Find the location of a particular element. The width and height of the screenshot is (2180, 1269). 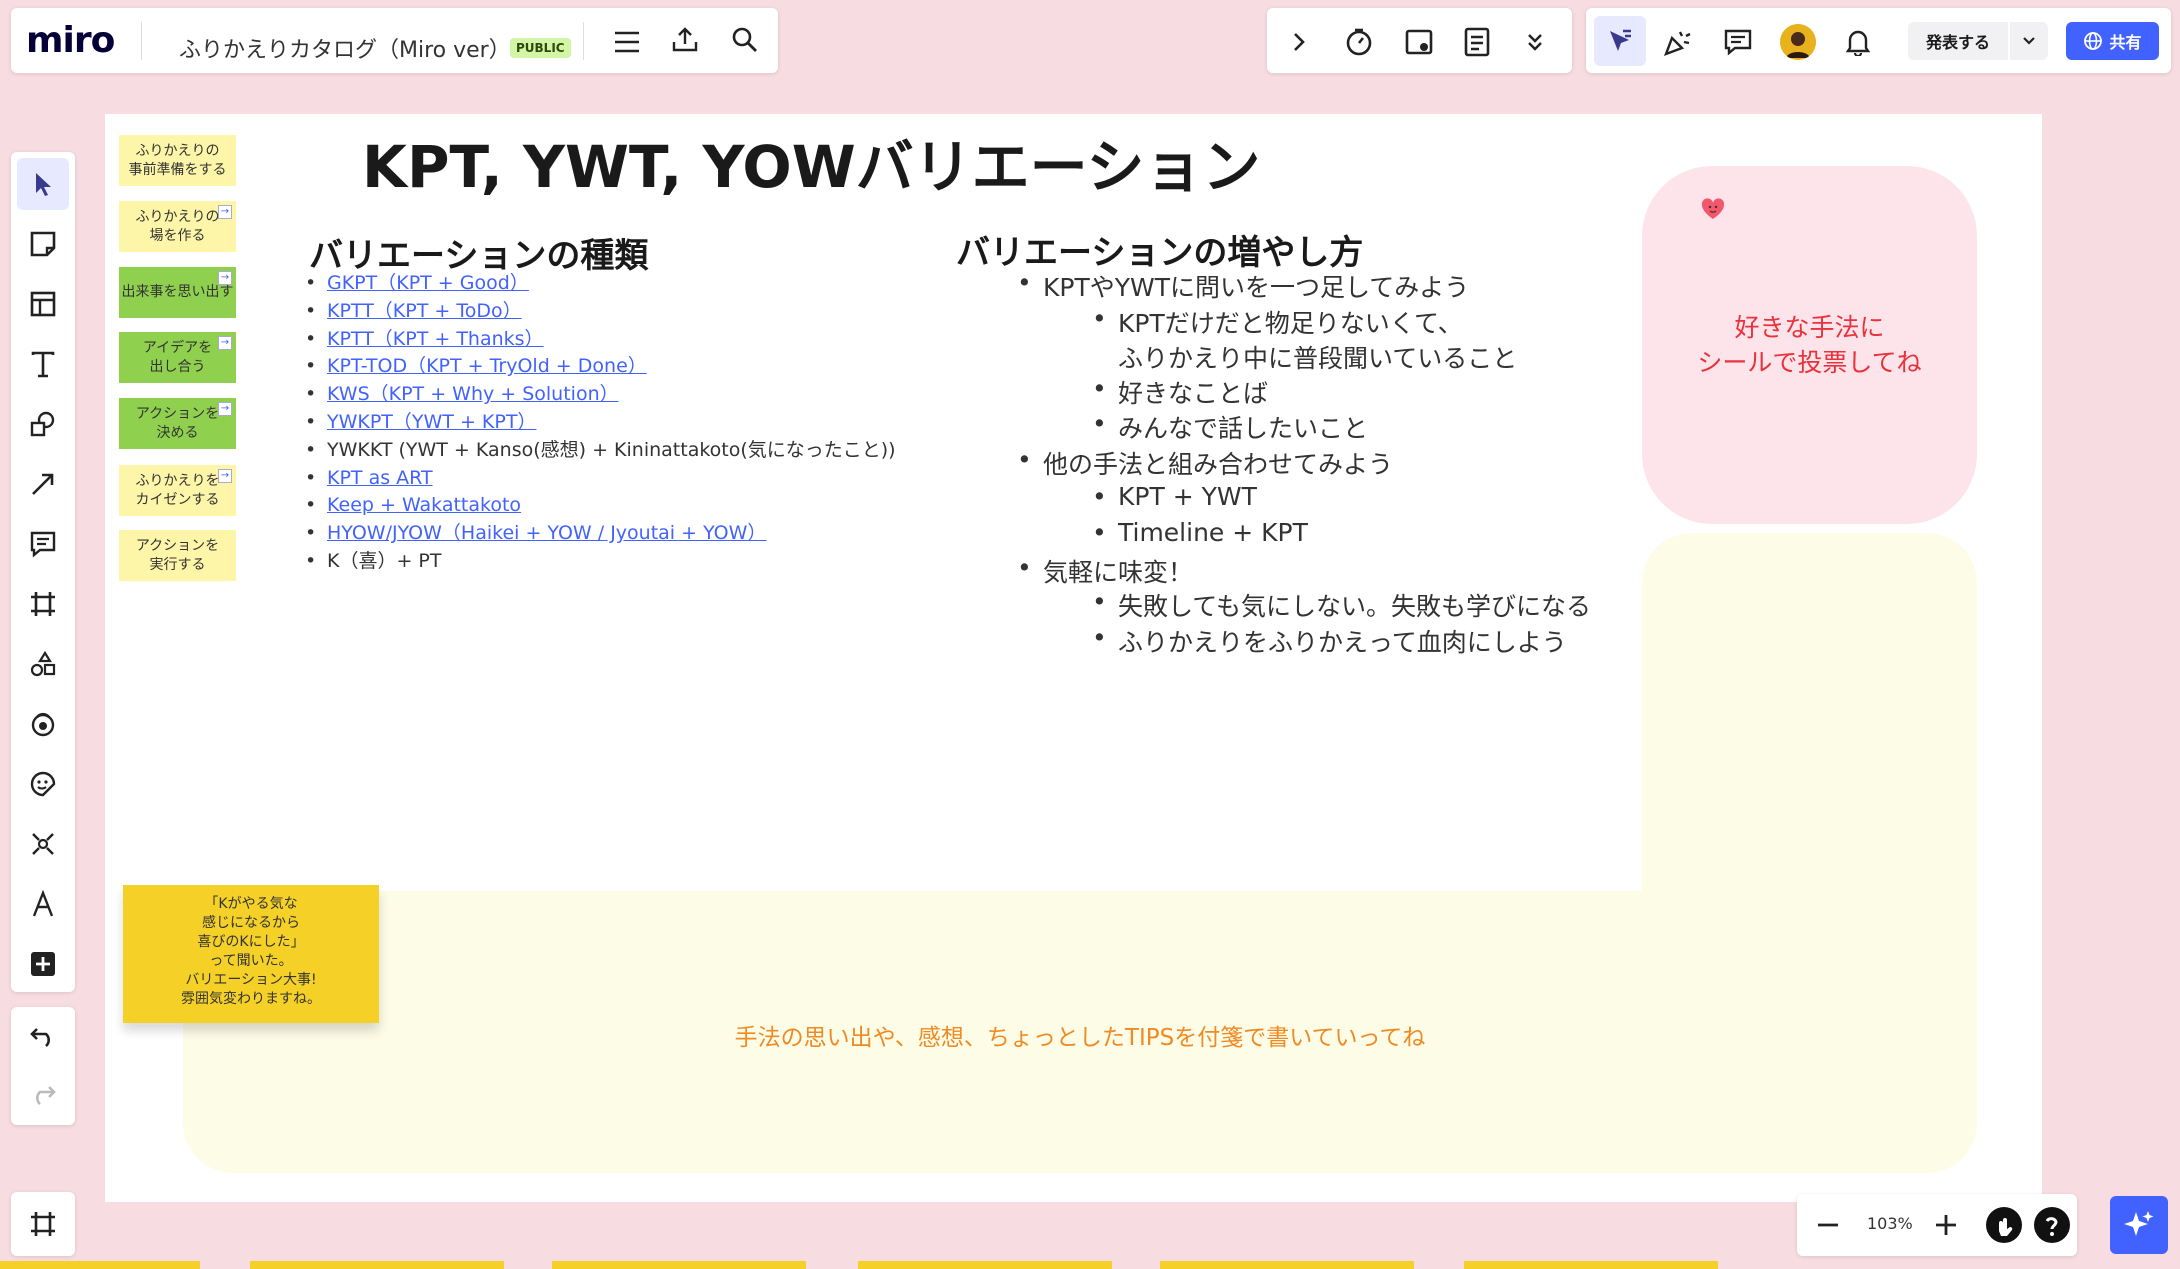

tips-instruction: 手法の思い出や、感想、ちょっとしたTIPSを付箋で書いていってね is located at coordinates (1080, 1038).